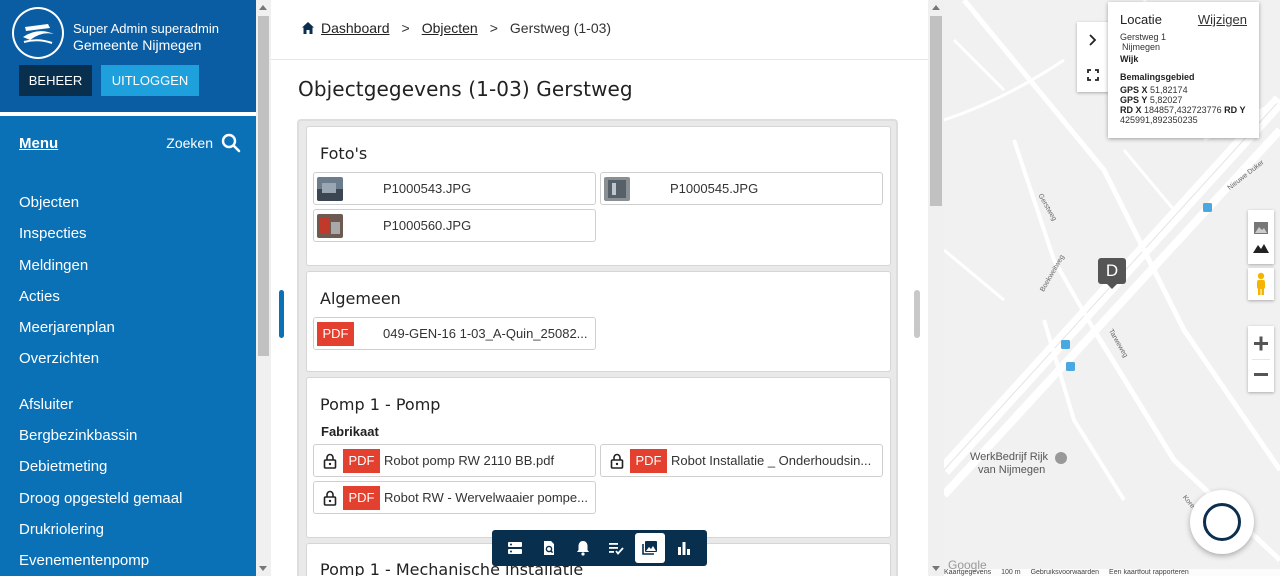  What do you see at coordinates (1261, 375) in the screenshot?
I see `zoom-out-icon` at bounding box center [1261, 375].